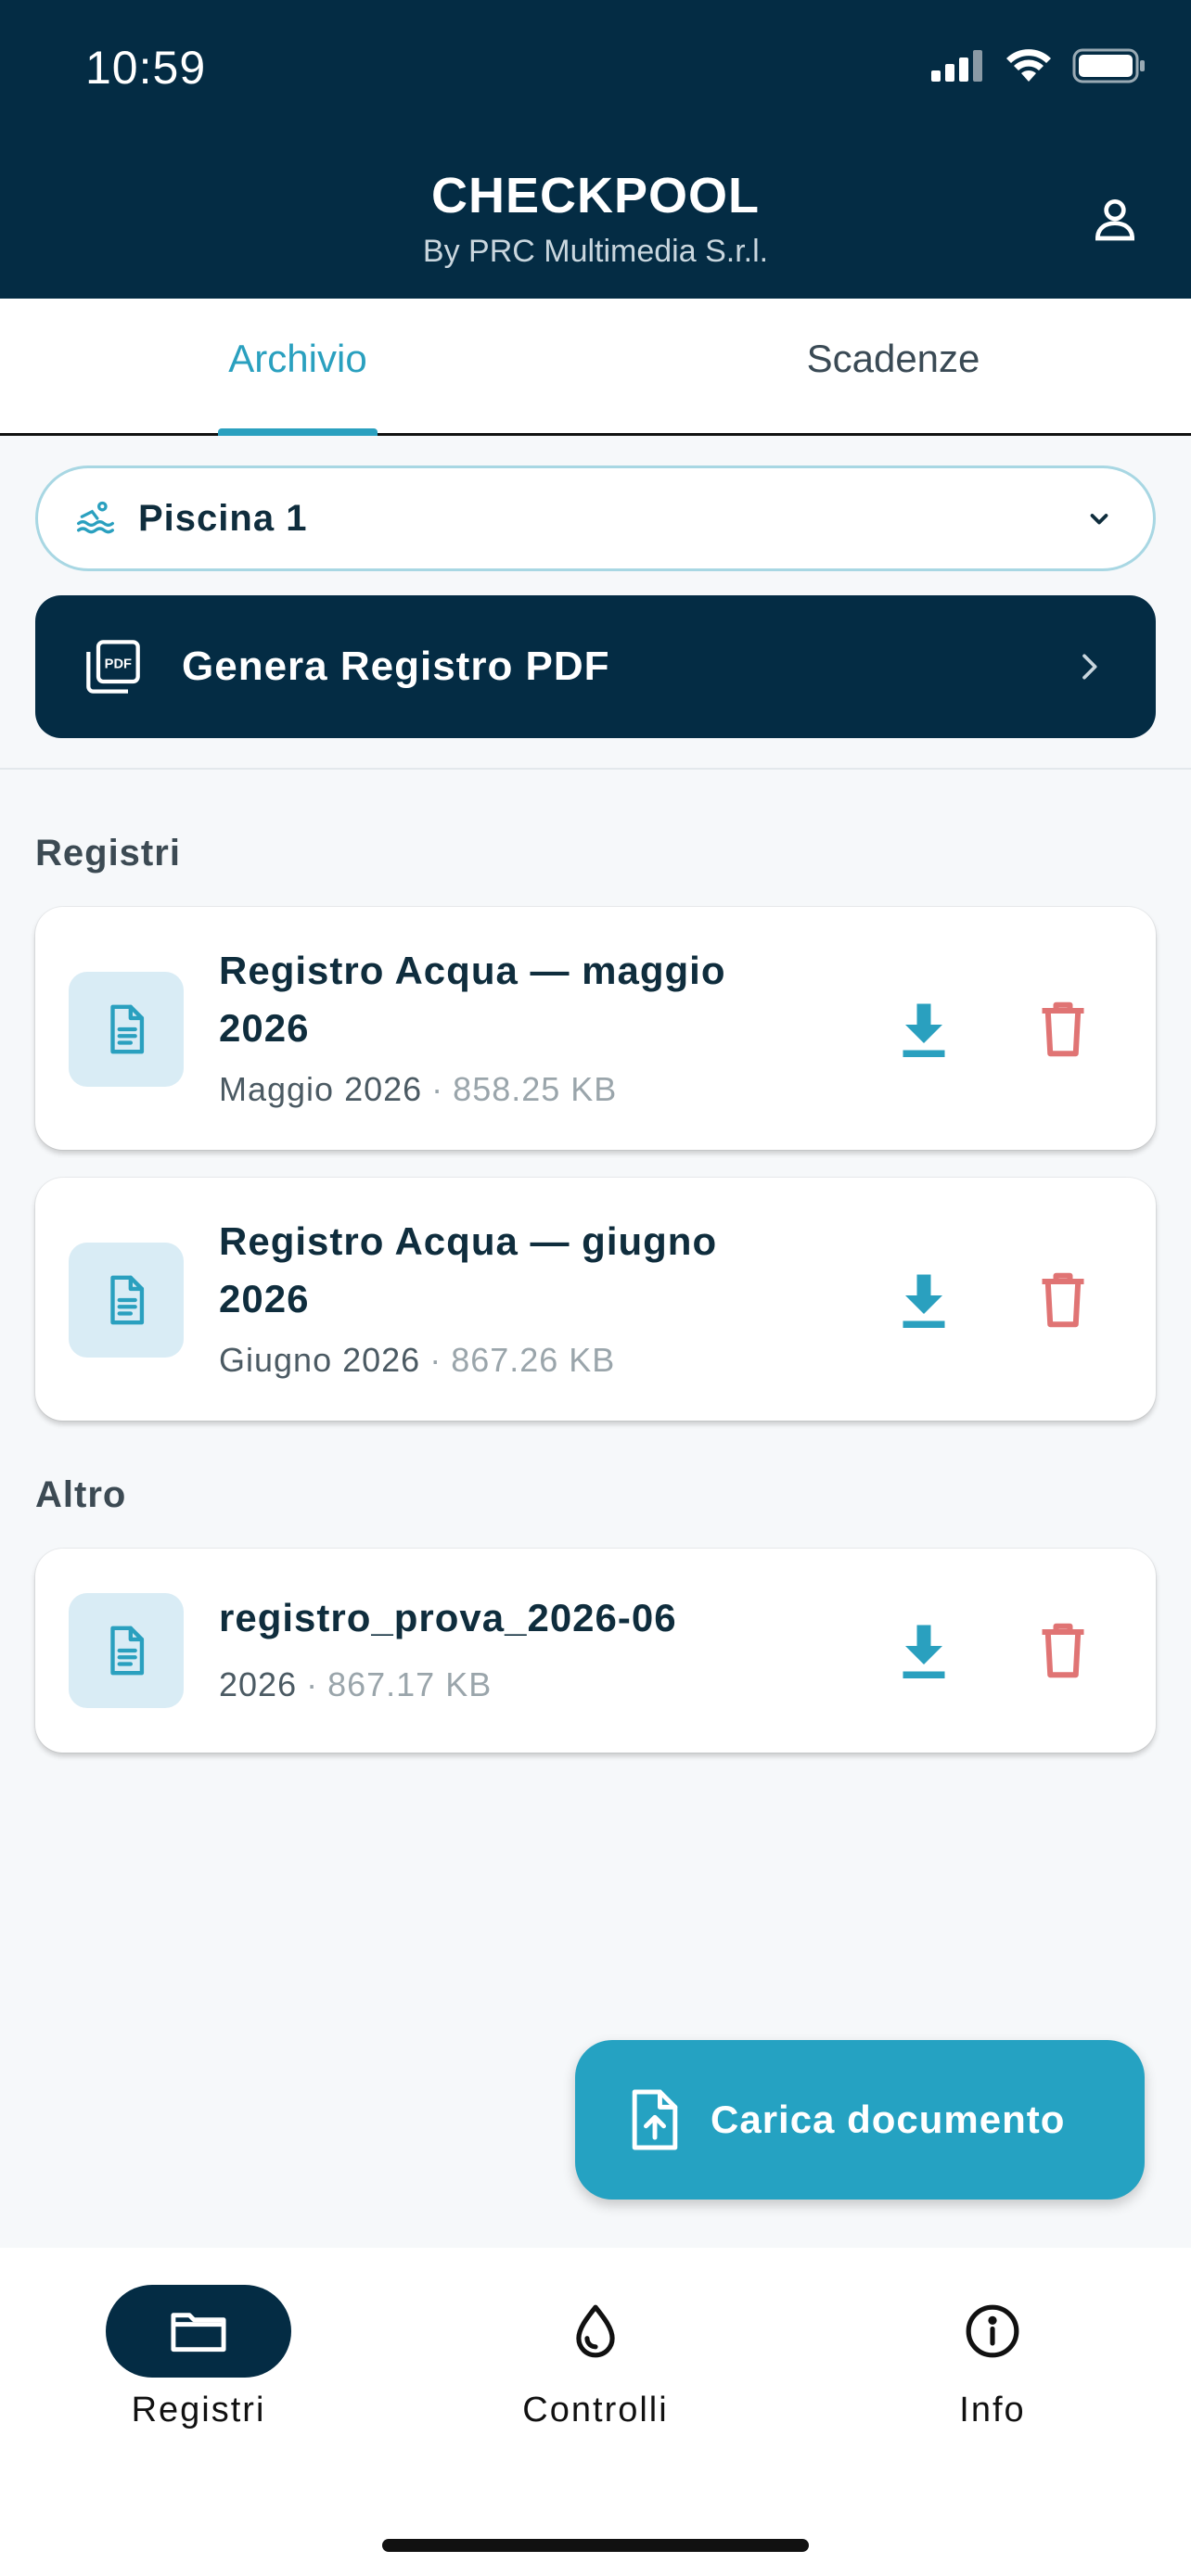 Image resolution: width=1191 pixels, height=2576 pixels. Describe the element at coordinates (1108, 66) in the screenshot. I see `battery-icon` at that location.